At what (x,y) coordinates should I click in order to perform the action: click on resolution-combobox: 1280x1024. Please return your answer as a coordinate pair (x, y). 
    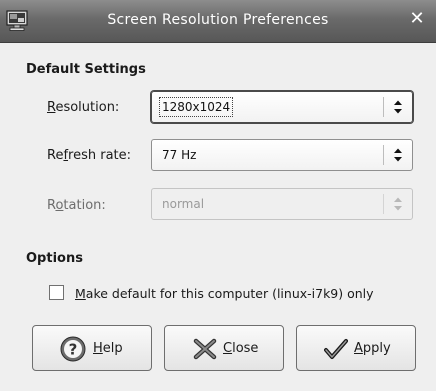
    Looking at the image, I should click on (282, 107).